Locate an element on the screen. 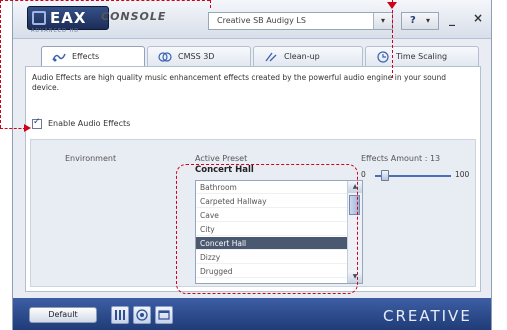  mixer-icon-button is located at coordinates (120, 315).